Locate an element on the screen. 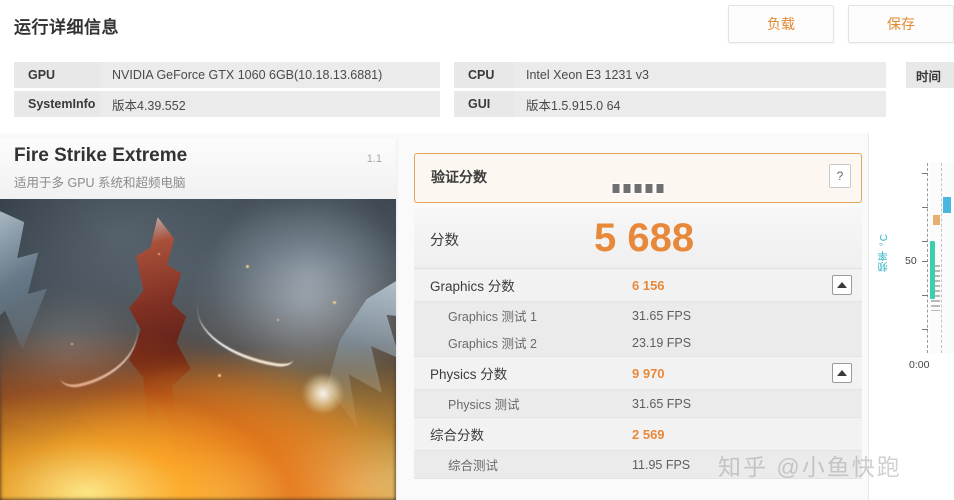  chart-y-axis-label: 频率 °C is located at coordinates (884, 252).